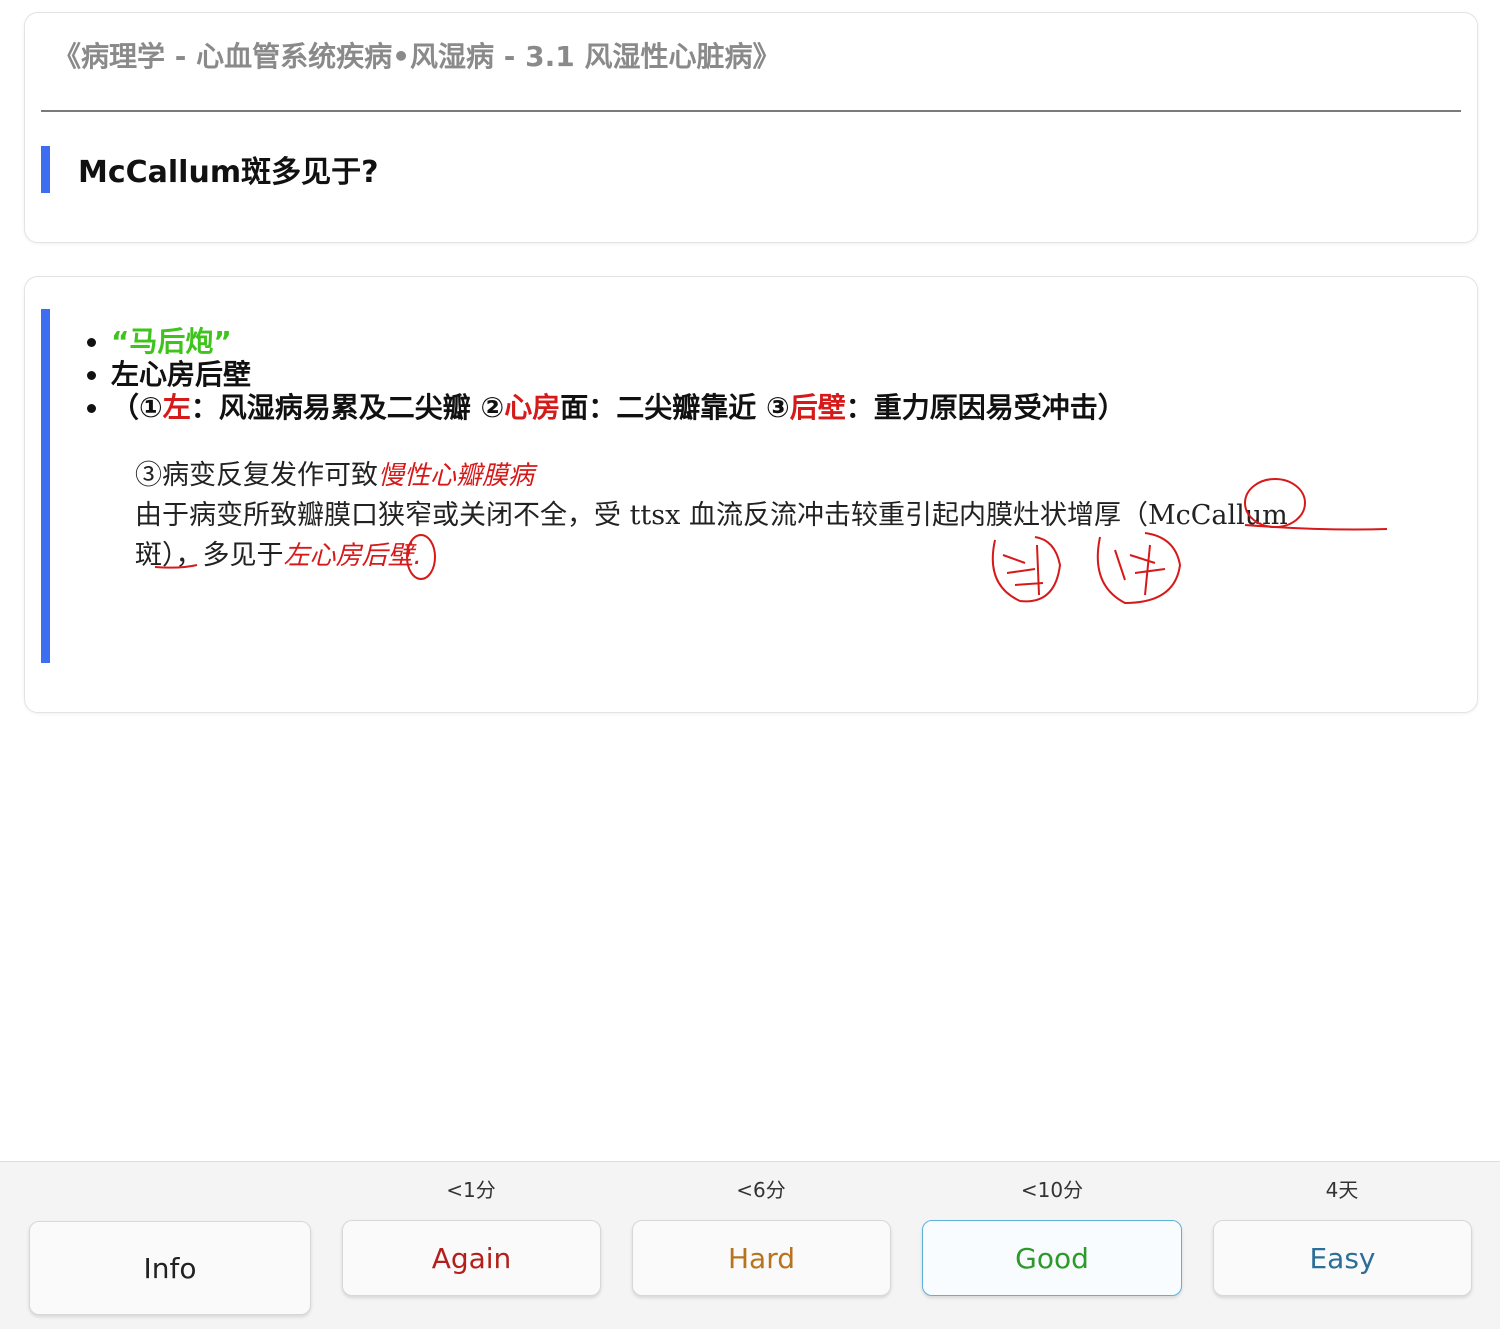 The width and height of the screenshot is (1500, 1329). Describe the element at coordinates (817, 407) in the screenshot. I see `explanation-highlight: 后壁` at that location.